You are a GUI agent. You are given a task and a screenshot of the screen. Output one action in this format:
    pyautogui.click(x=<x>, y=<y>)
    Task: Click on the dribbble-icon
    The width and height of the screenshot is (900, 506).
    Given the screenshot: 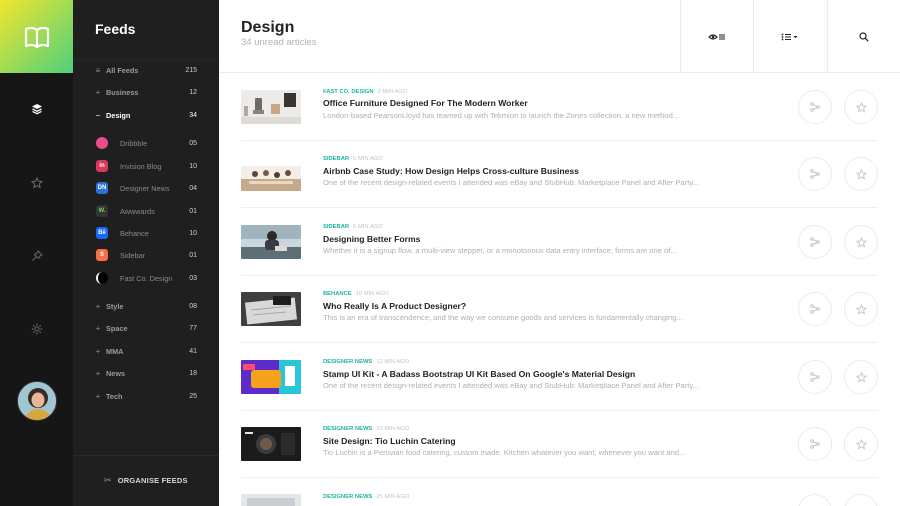 What is the action you would take?
    pyautogui.click(x=102, y=143)
    